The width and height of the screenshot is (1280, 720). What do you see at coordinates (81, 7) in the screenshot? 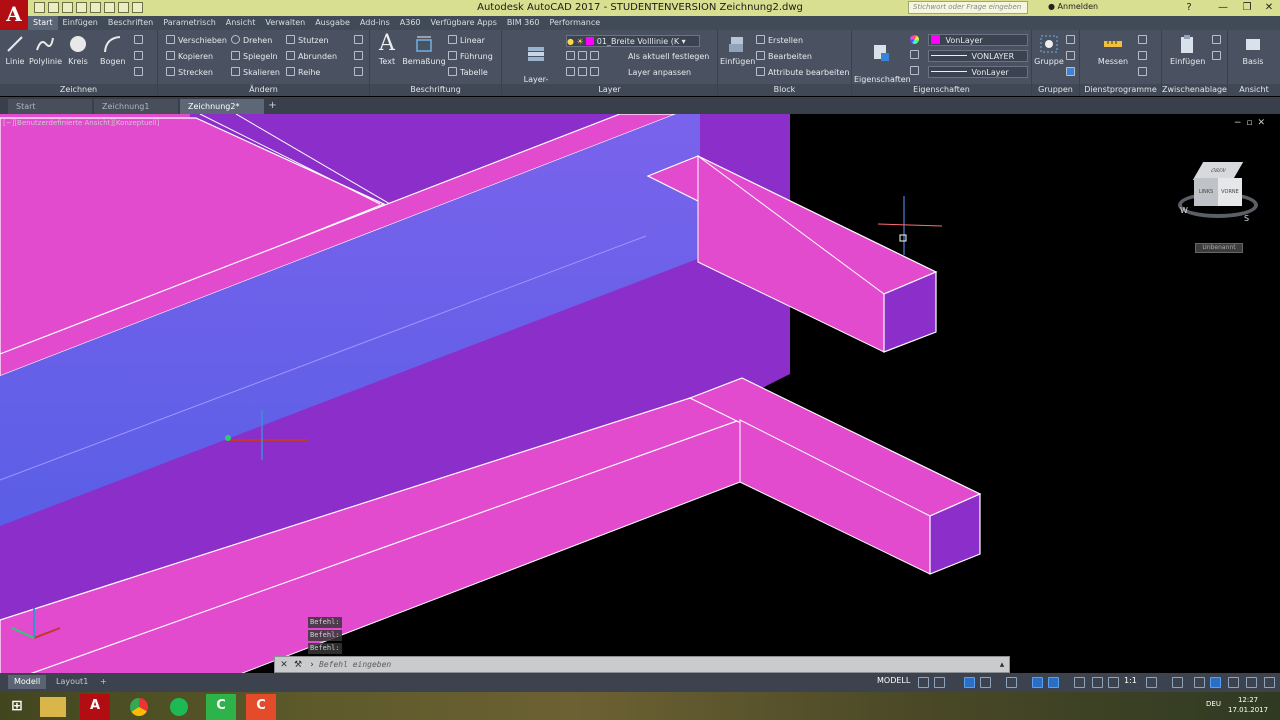
I see `save-as-icon` at bounding box center [81, 7].